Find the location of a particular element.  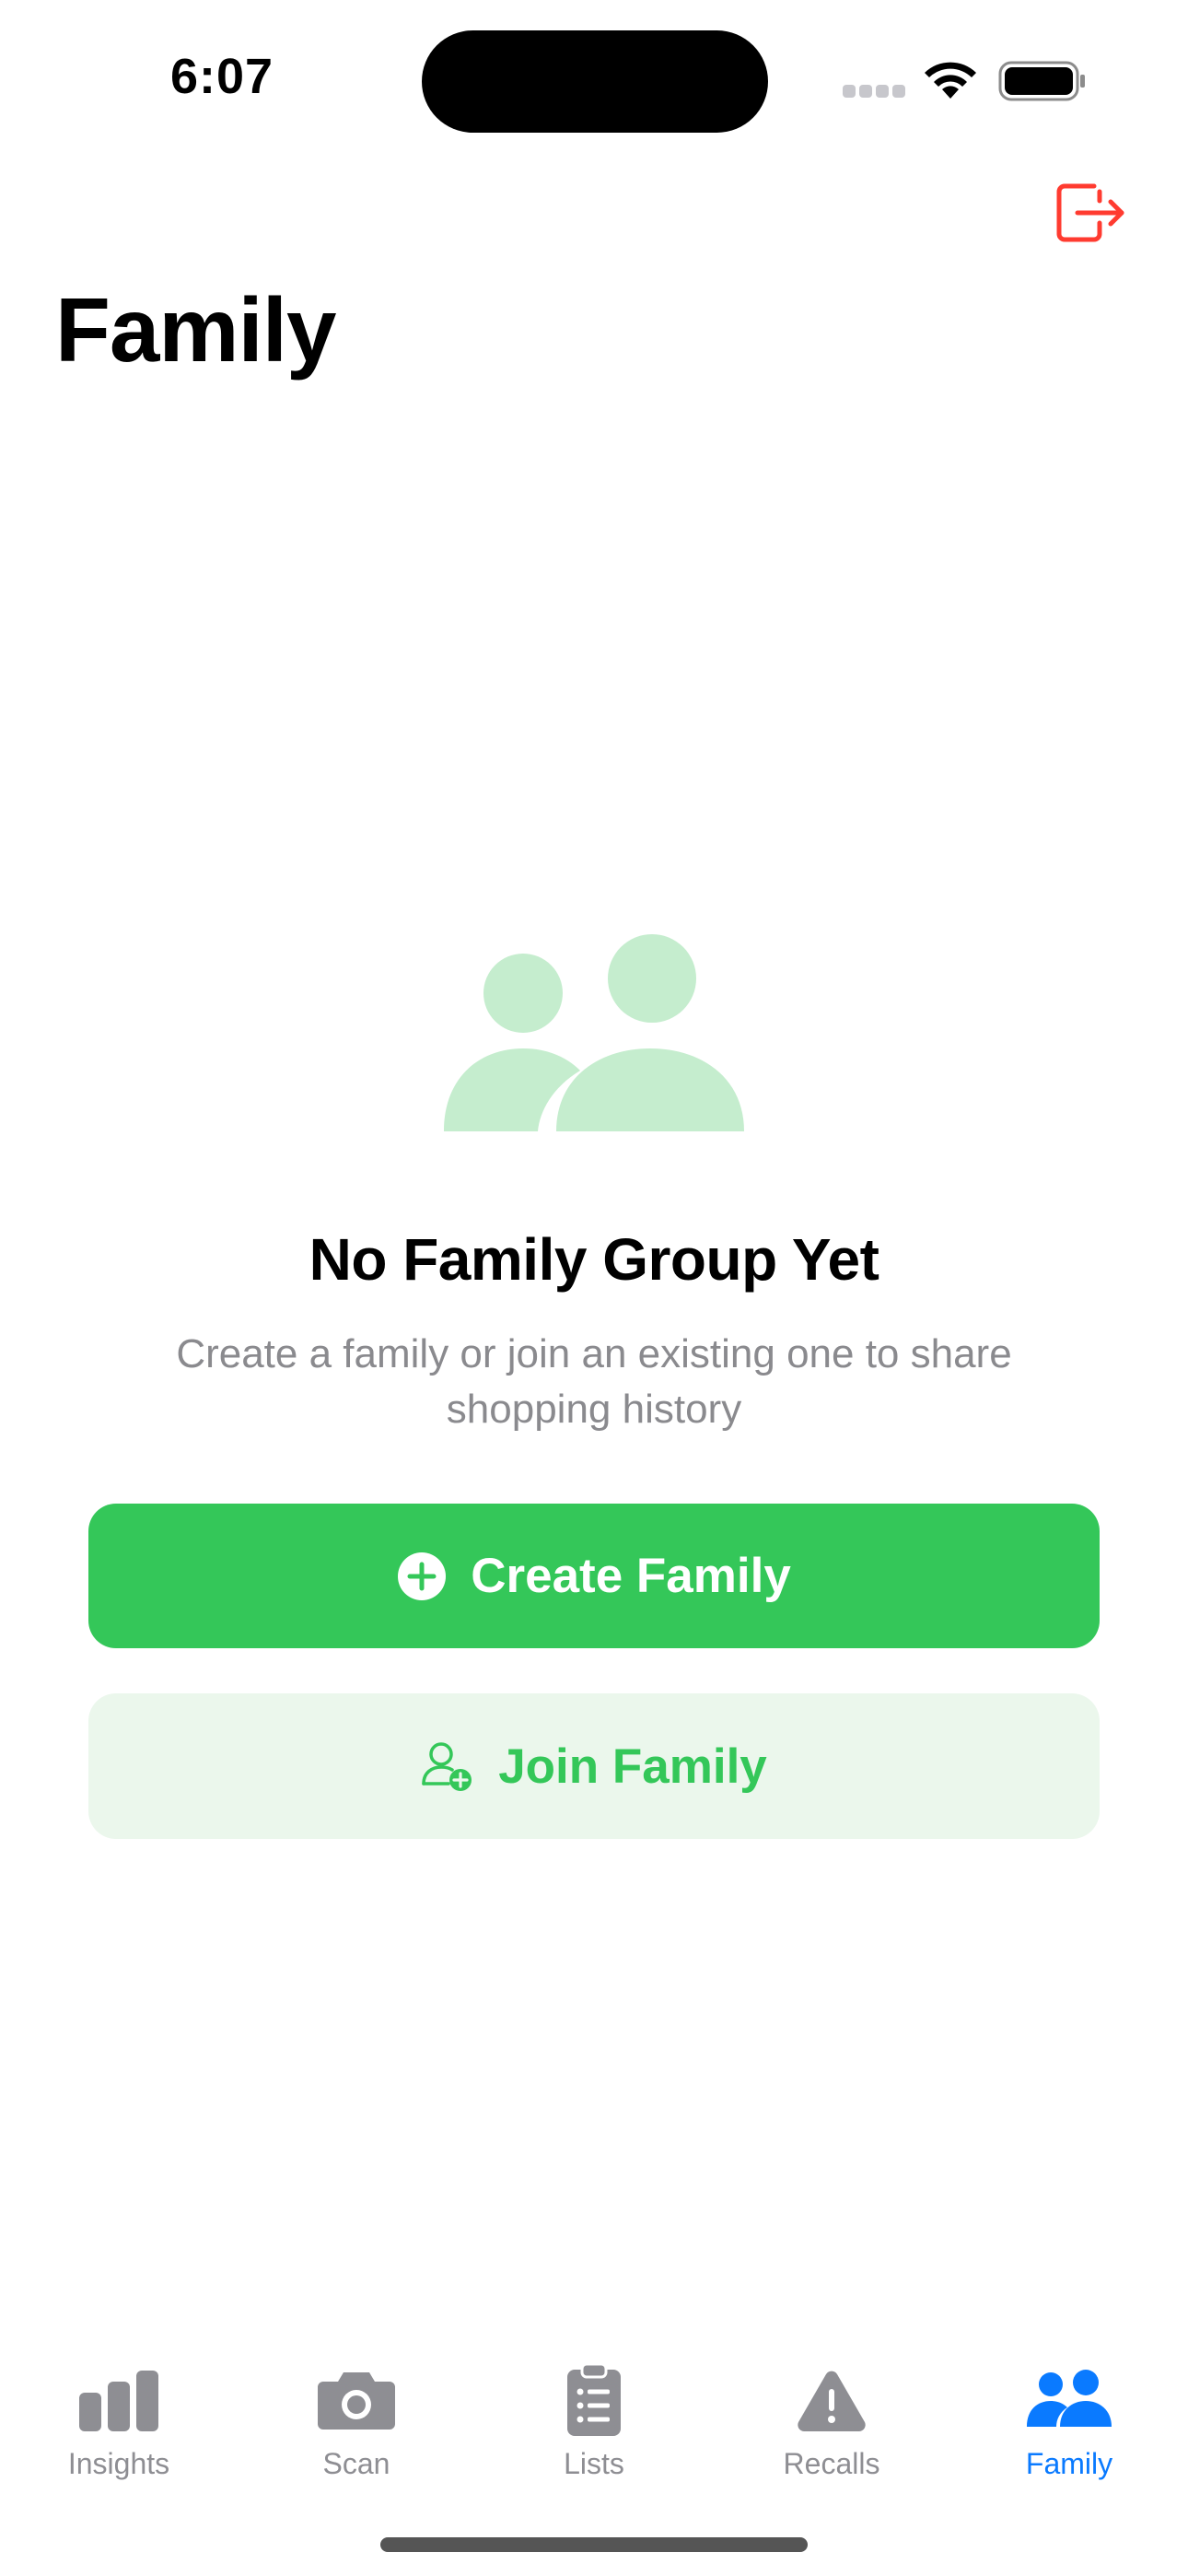

empty-state-title: No Family Group Yet is located at coordinates (594, 1259).